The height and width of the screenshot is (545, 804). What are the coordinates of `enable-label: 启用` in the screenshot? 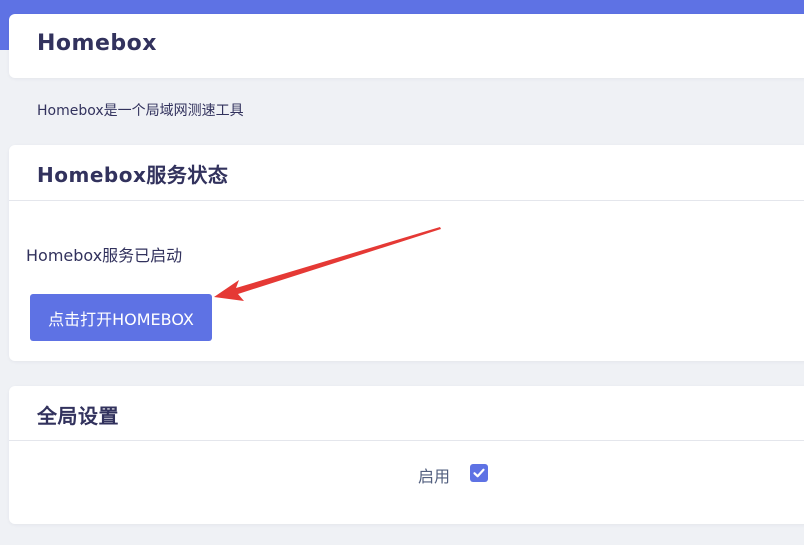 It's located at (434, 476).